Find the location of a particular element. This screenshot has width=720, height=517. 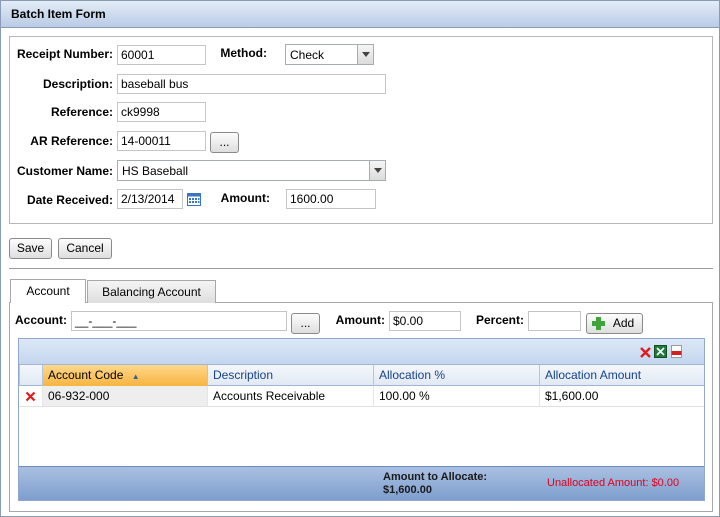

cancel-button: Cancel is located at coordinates (85, 248).